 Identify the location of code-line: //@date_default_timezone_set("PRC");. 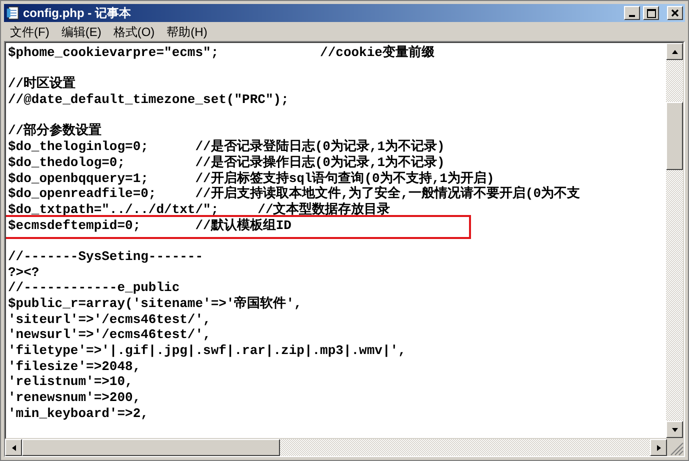
(148, 100).